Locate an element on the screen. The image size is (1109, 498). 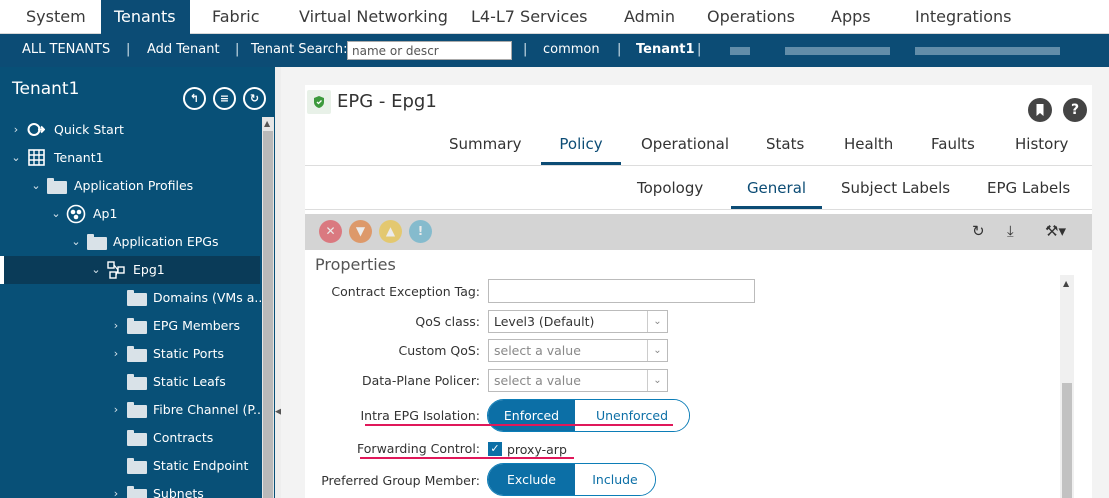
tab-stats: Stats is located at coordinates (785, 150).